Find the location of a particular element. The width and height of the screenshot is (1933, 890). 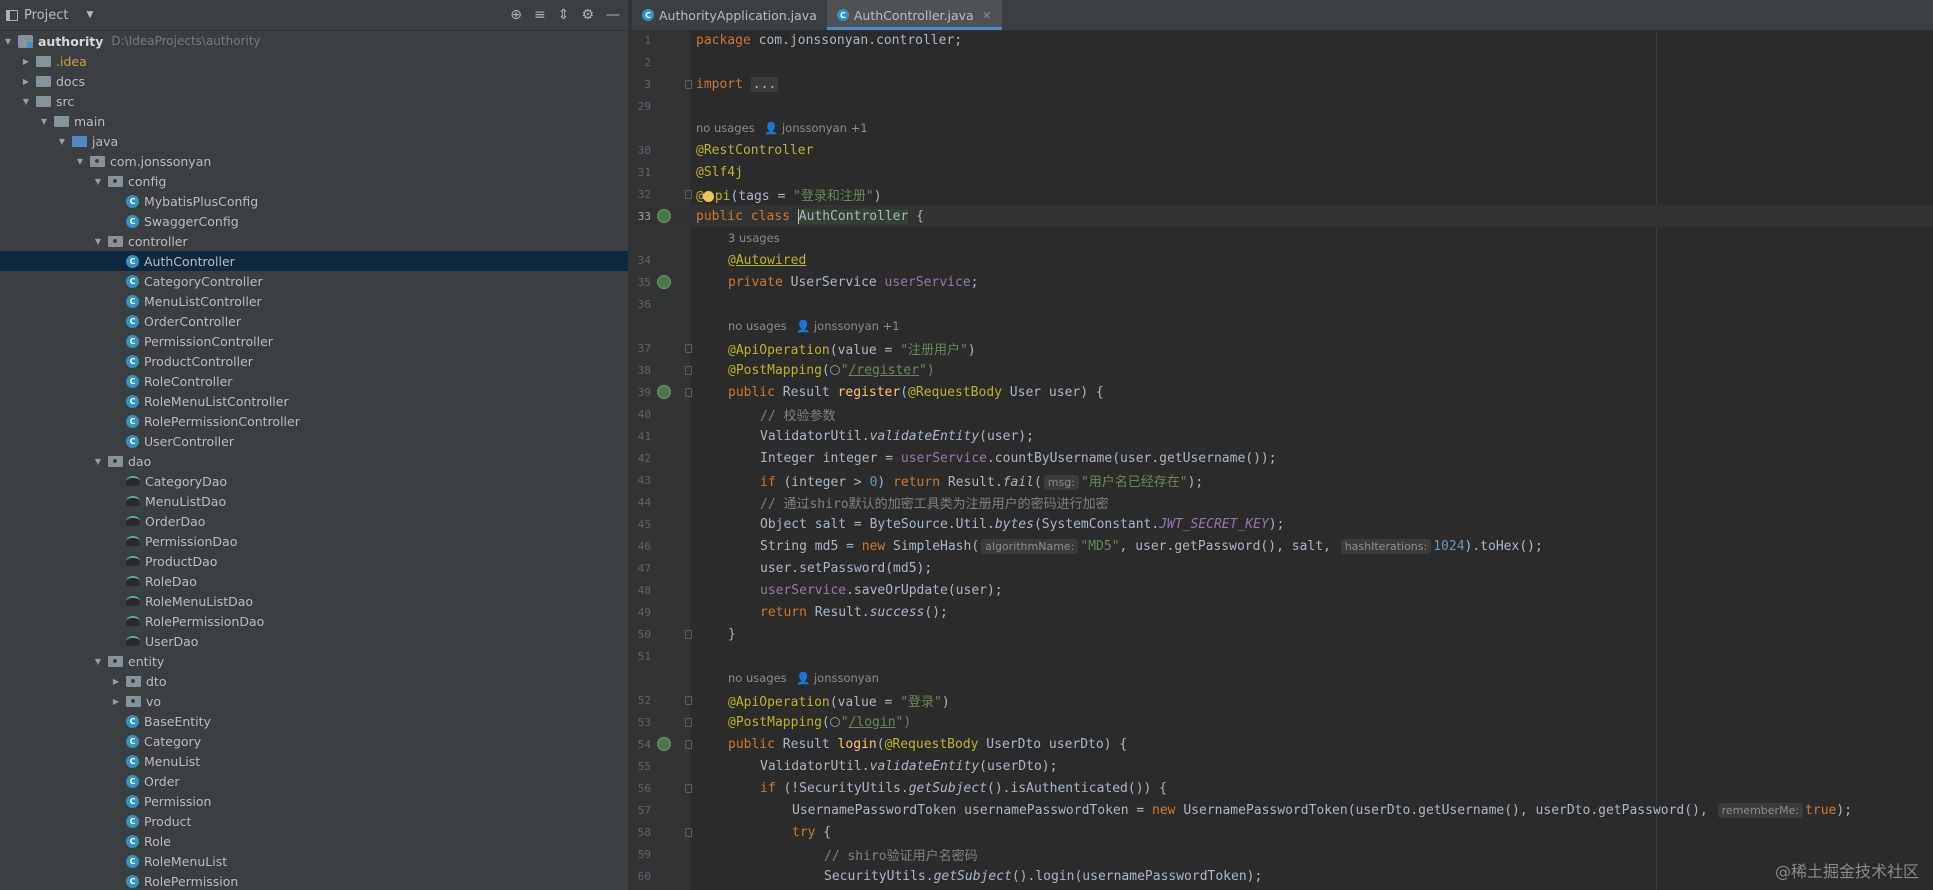

lightbulb-icon is located at coordinates (708, 196).